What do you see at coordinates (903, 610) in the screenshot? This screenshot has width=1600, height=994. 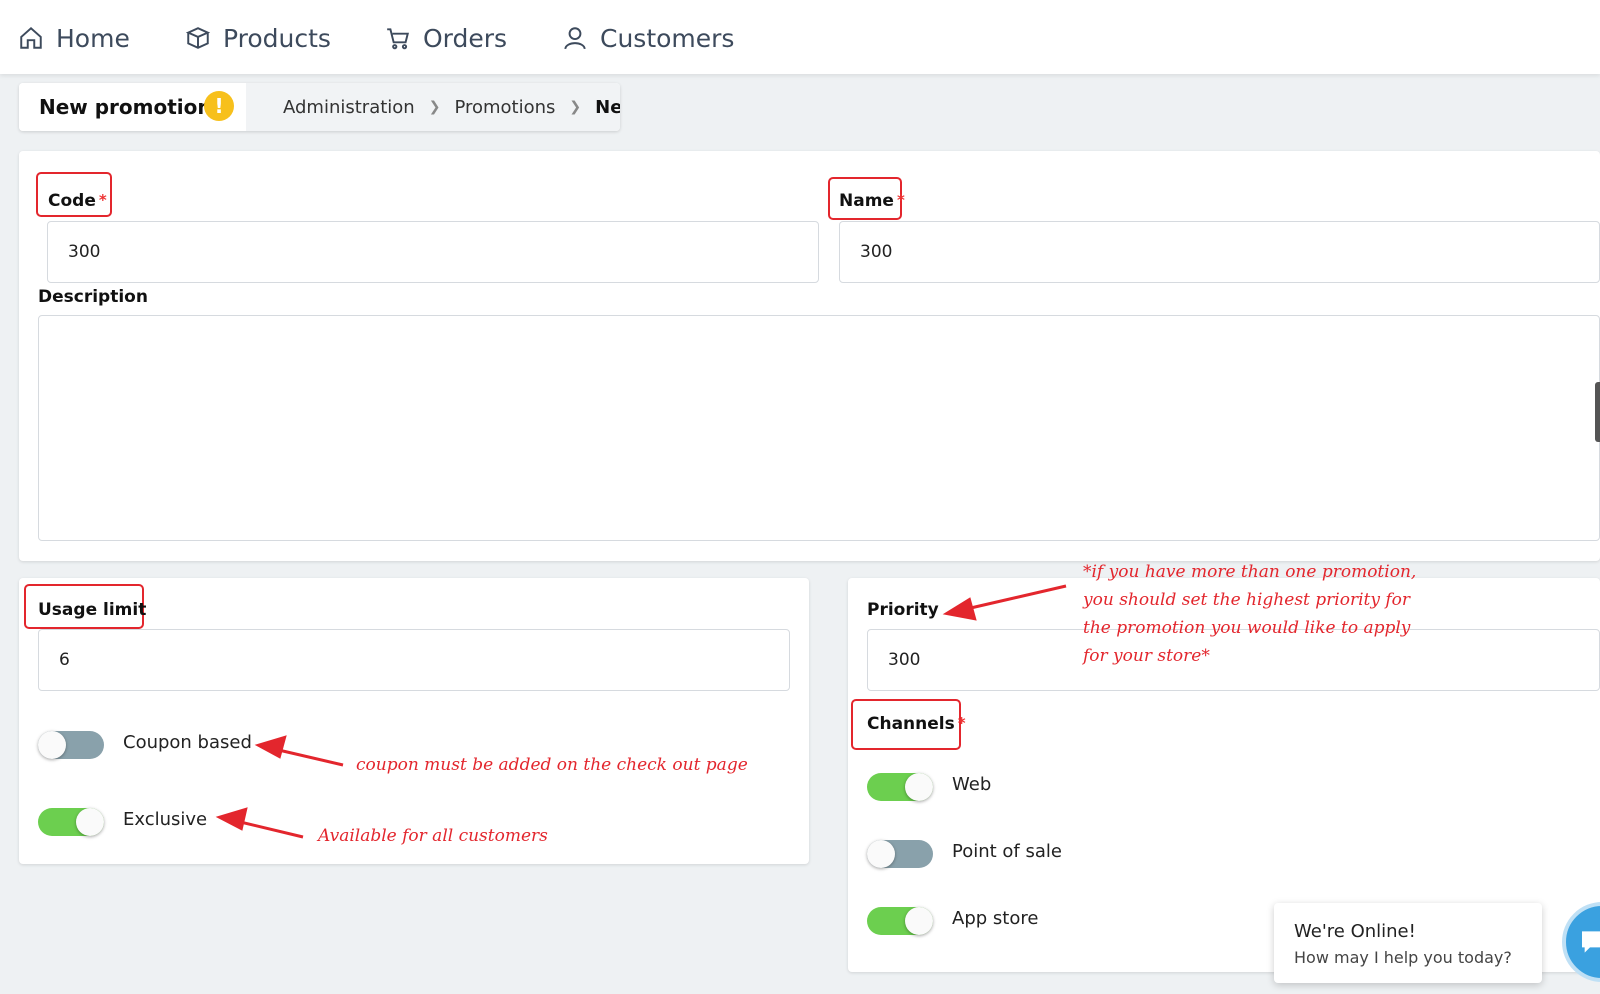 I see `priority-label: Priority` at bounding box center [903, 610].